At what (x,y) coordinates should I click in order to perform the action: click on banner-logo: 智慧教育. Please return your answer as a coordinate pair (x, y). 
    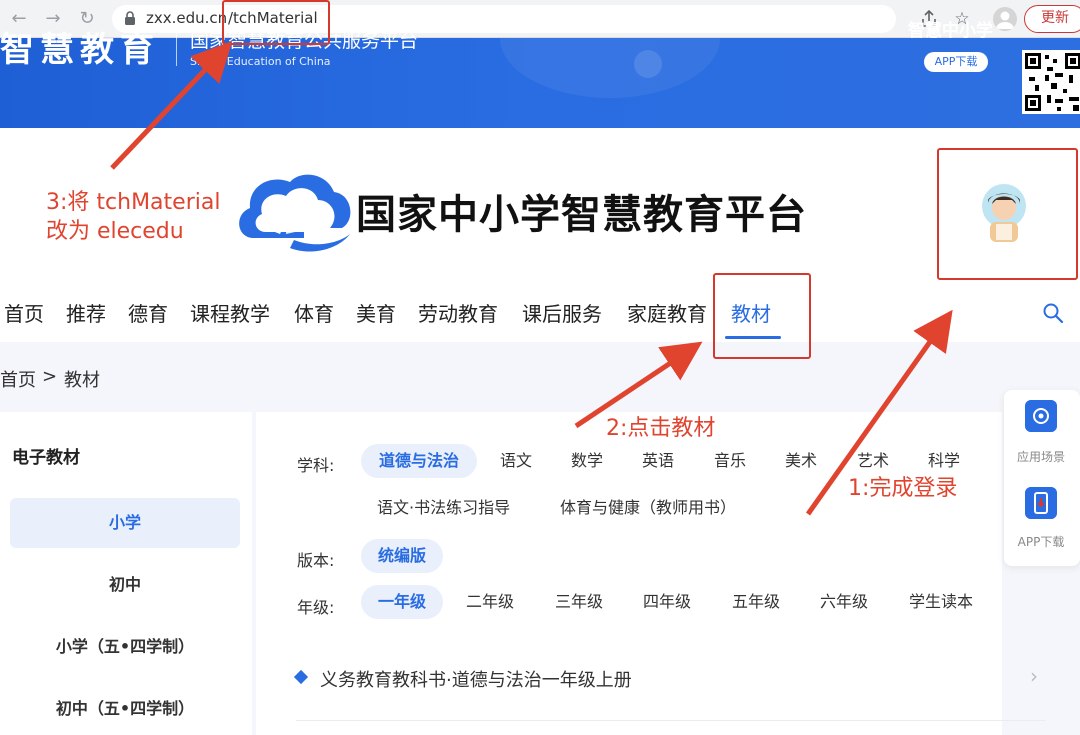
    Looking at the image, I should click on (80, 46).